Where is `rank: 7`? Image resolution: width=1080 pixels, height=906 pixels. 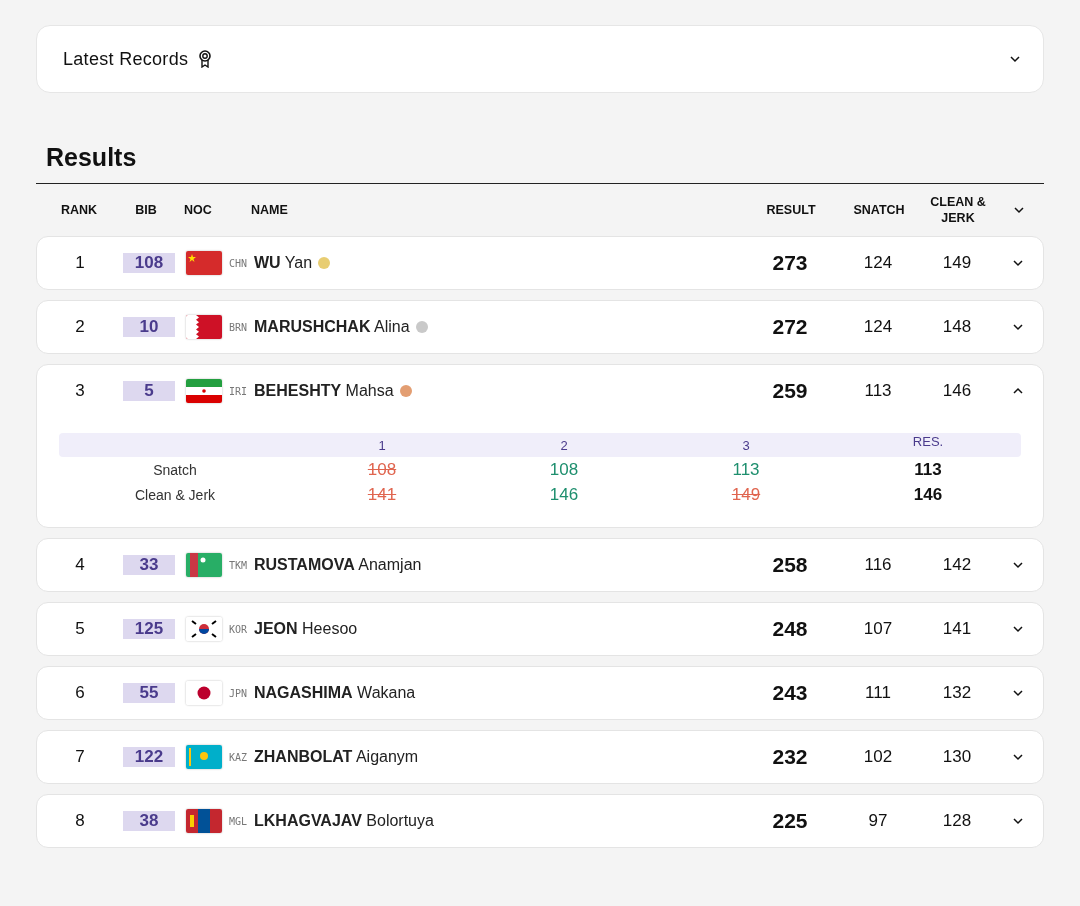 rank: 7 is located at coordinates (80, 757).